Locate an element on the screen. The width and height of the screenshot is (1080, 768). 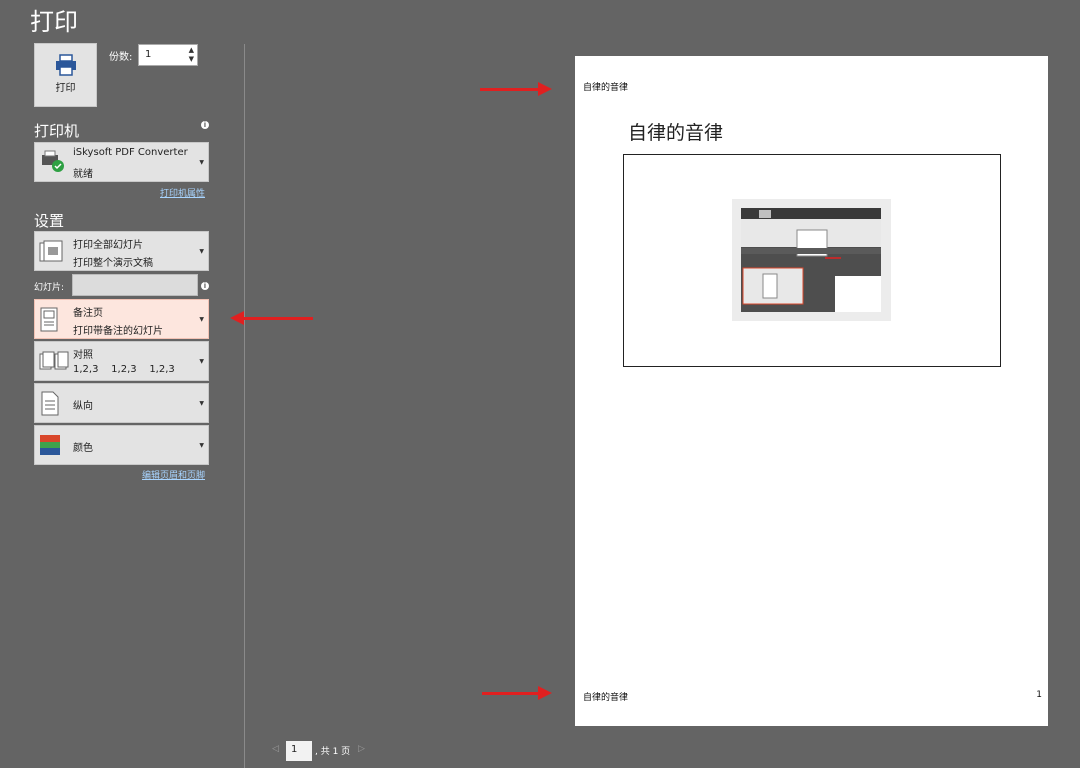
layout-line2: 打印带备注的幻灯片 is located at coordinates (118, 331).